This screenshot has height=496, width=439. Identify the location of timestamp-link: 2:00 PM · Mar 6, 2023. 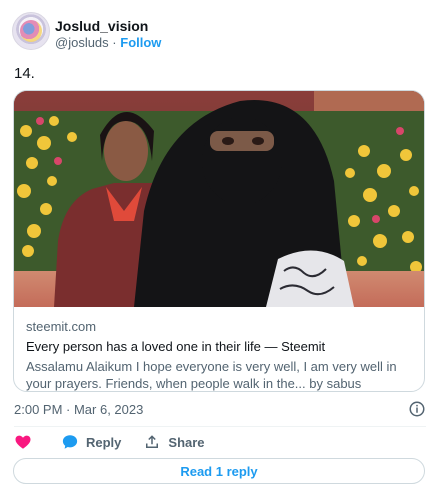
(78, 409).